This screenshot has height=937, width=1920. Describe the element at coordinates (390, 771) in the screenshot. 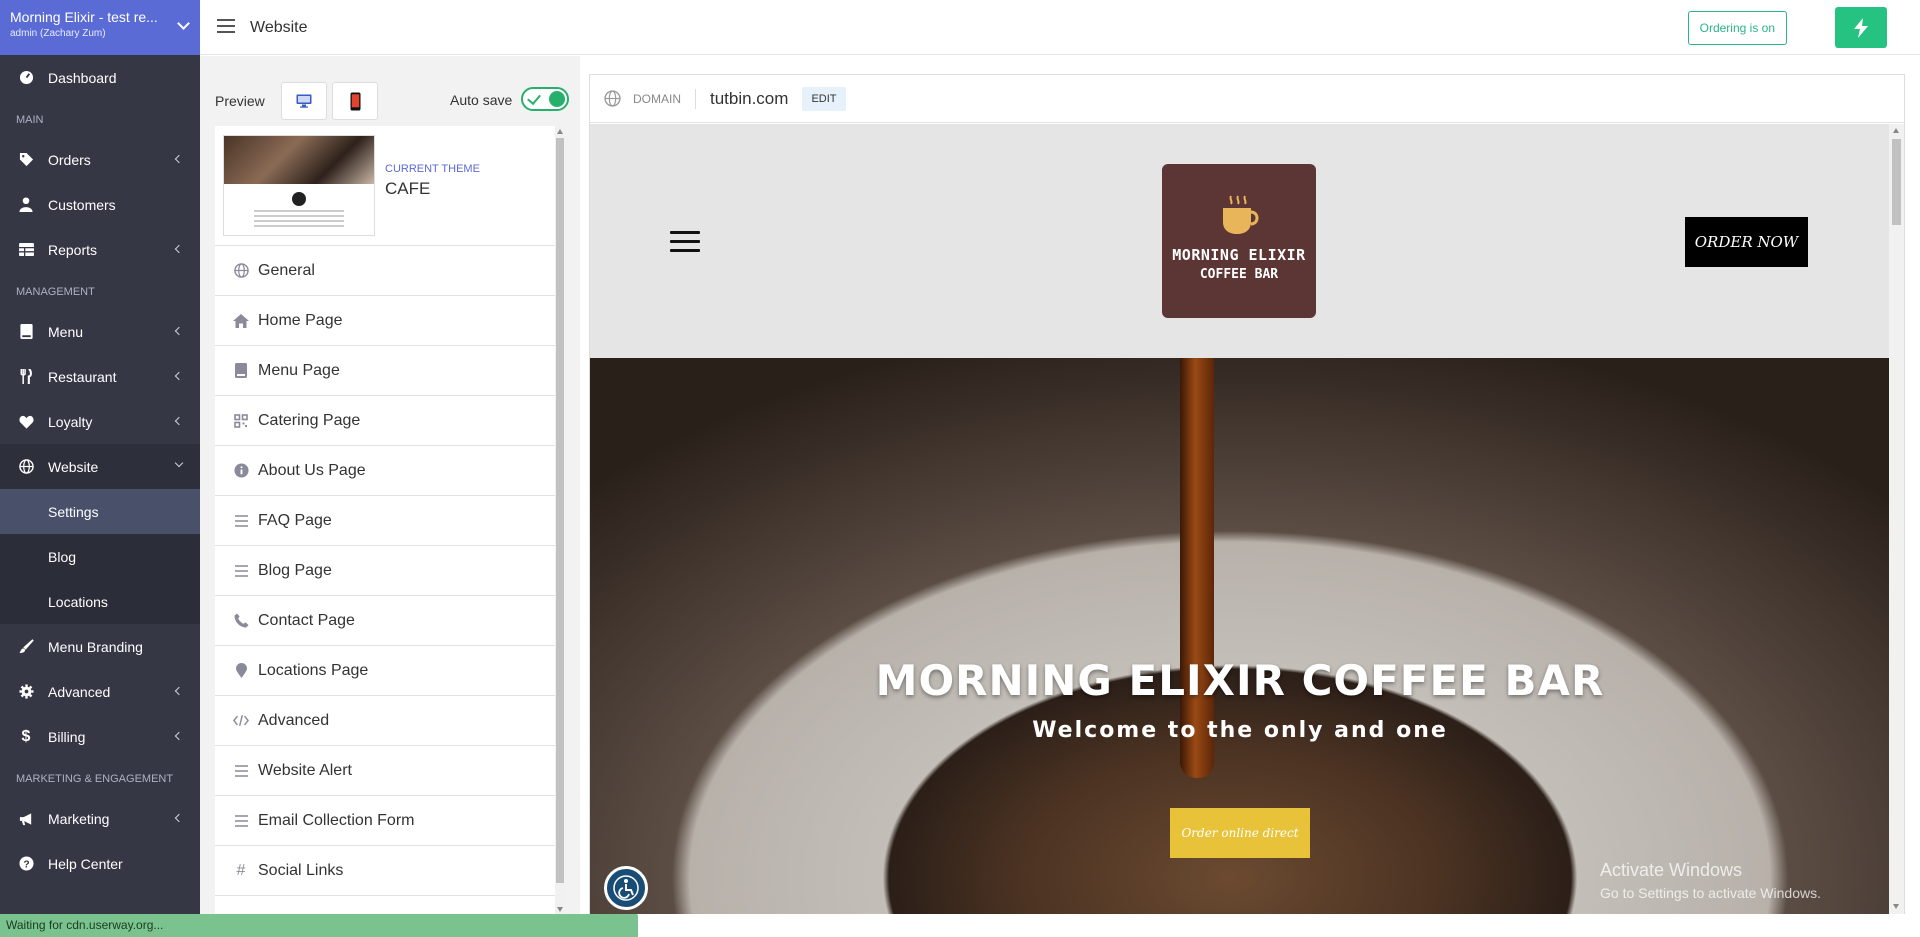

I see `settings-item-website-alert: Website Alert` at that location.